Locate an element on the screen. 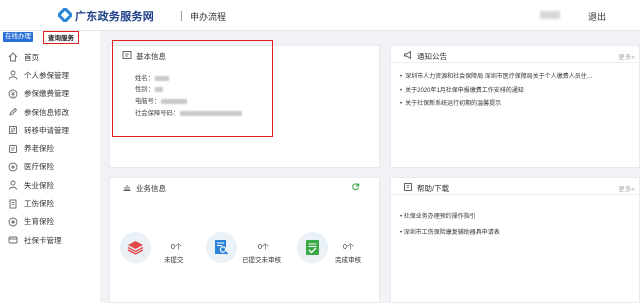 Image resolution: width=640 pixels, height=303 pixels. stat-label: 未提交 is located at coordinates (174, 259).